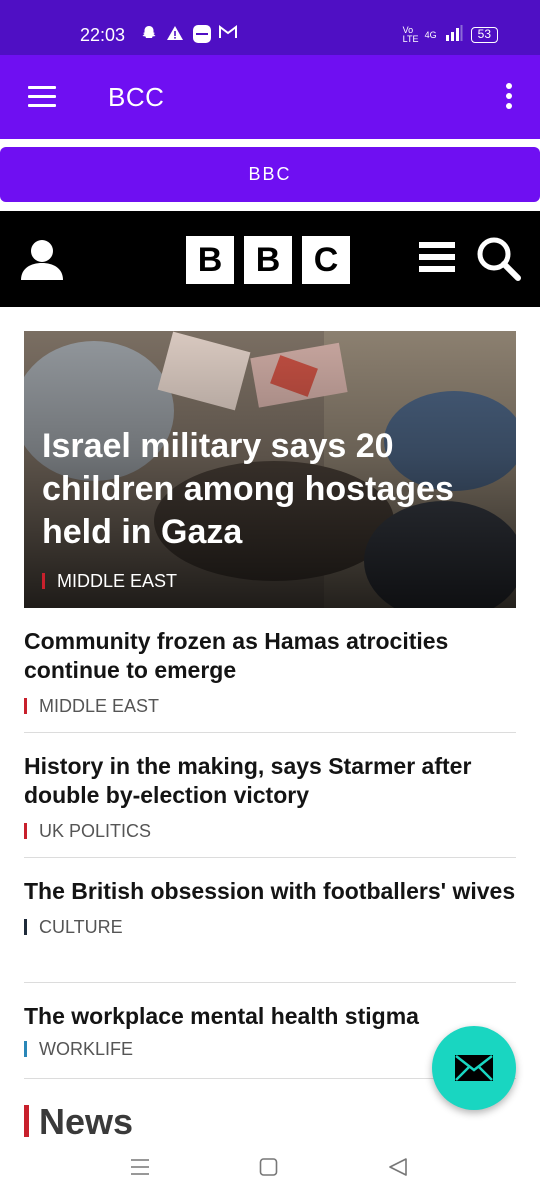 Image resolution: width=540 pixels, height=1200 pixels. I want to click on story-tag: MIDDLE EAST, so click(270, 706).